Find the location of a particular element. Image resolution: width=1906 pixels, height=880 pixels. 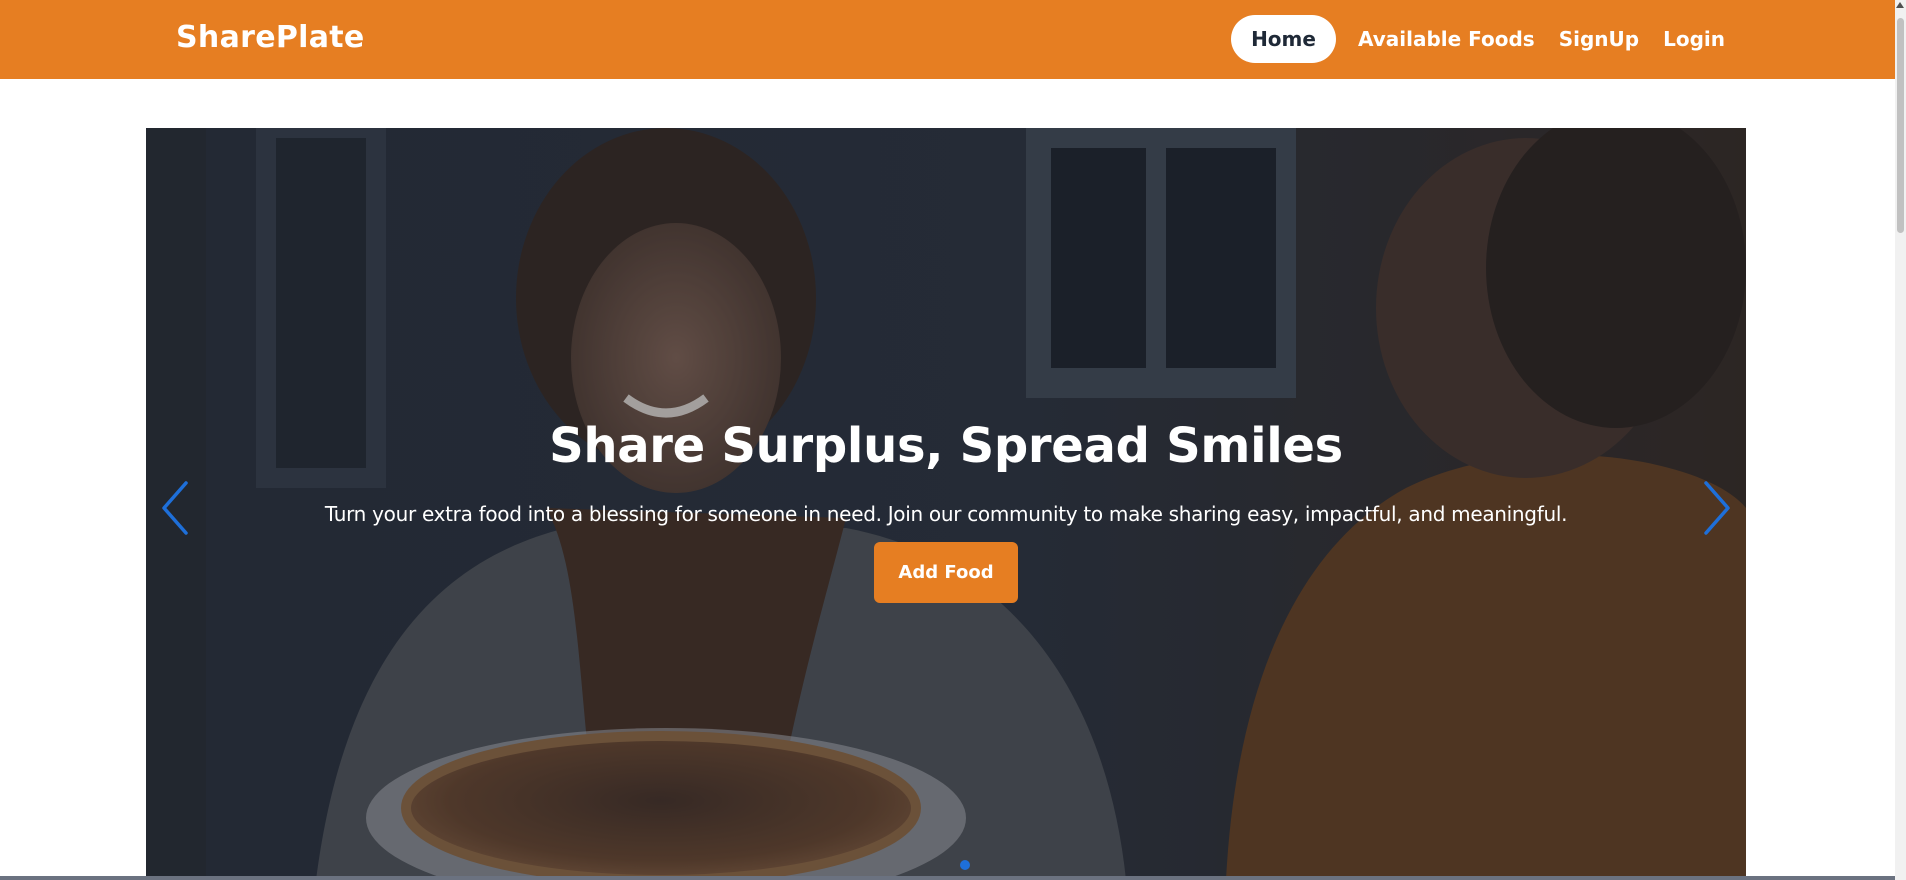

add-food-button: Add Food is located at coordinates (946, 572).